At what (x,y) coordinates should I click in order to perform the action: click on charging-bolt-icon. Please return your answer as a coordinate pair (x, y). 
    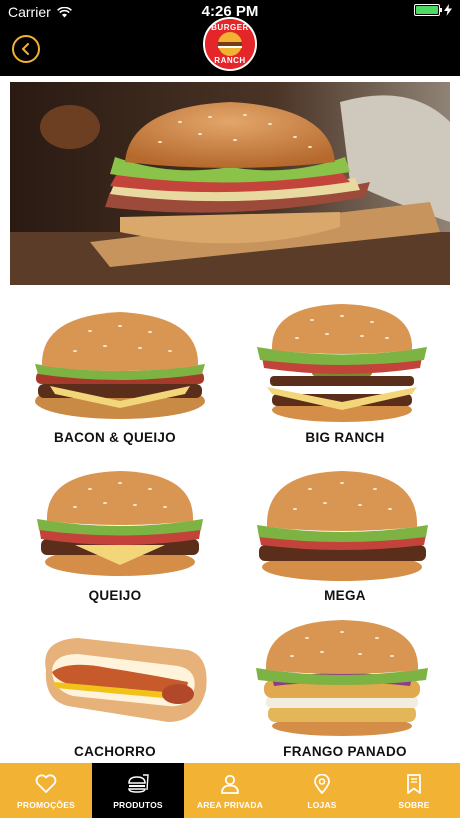
    Looking at the image, I should click on (448, 10).